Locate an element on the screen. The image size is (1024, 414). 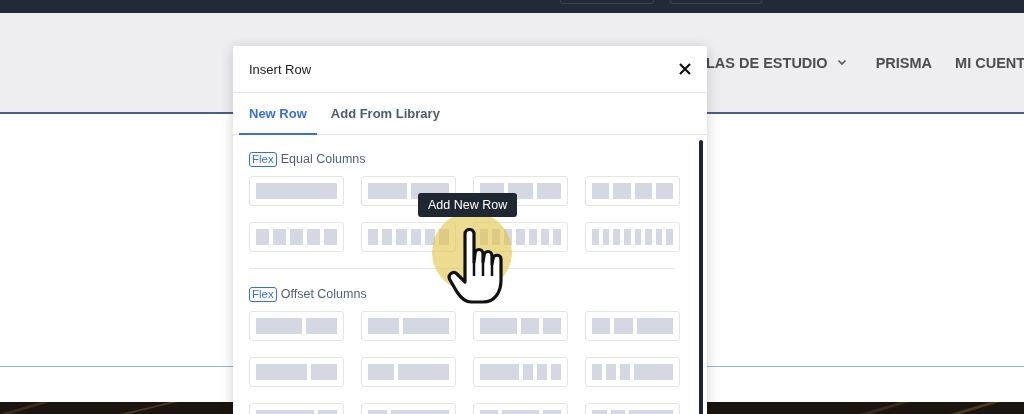
nav-link: LAS DE ESTUDIO is located at coordinates (767, 62).